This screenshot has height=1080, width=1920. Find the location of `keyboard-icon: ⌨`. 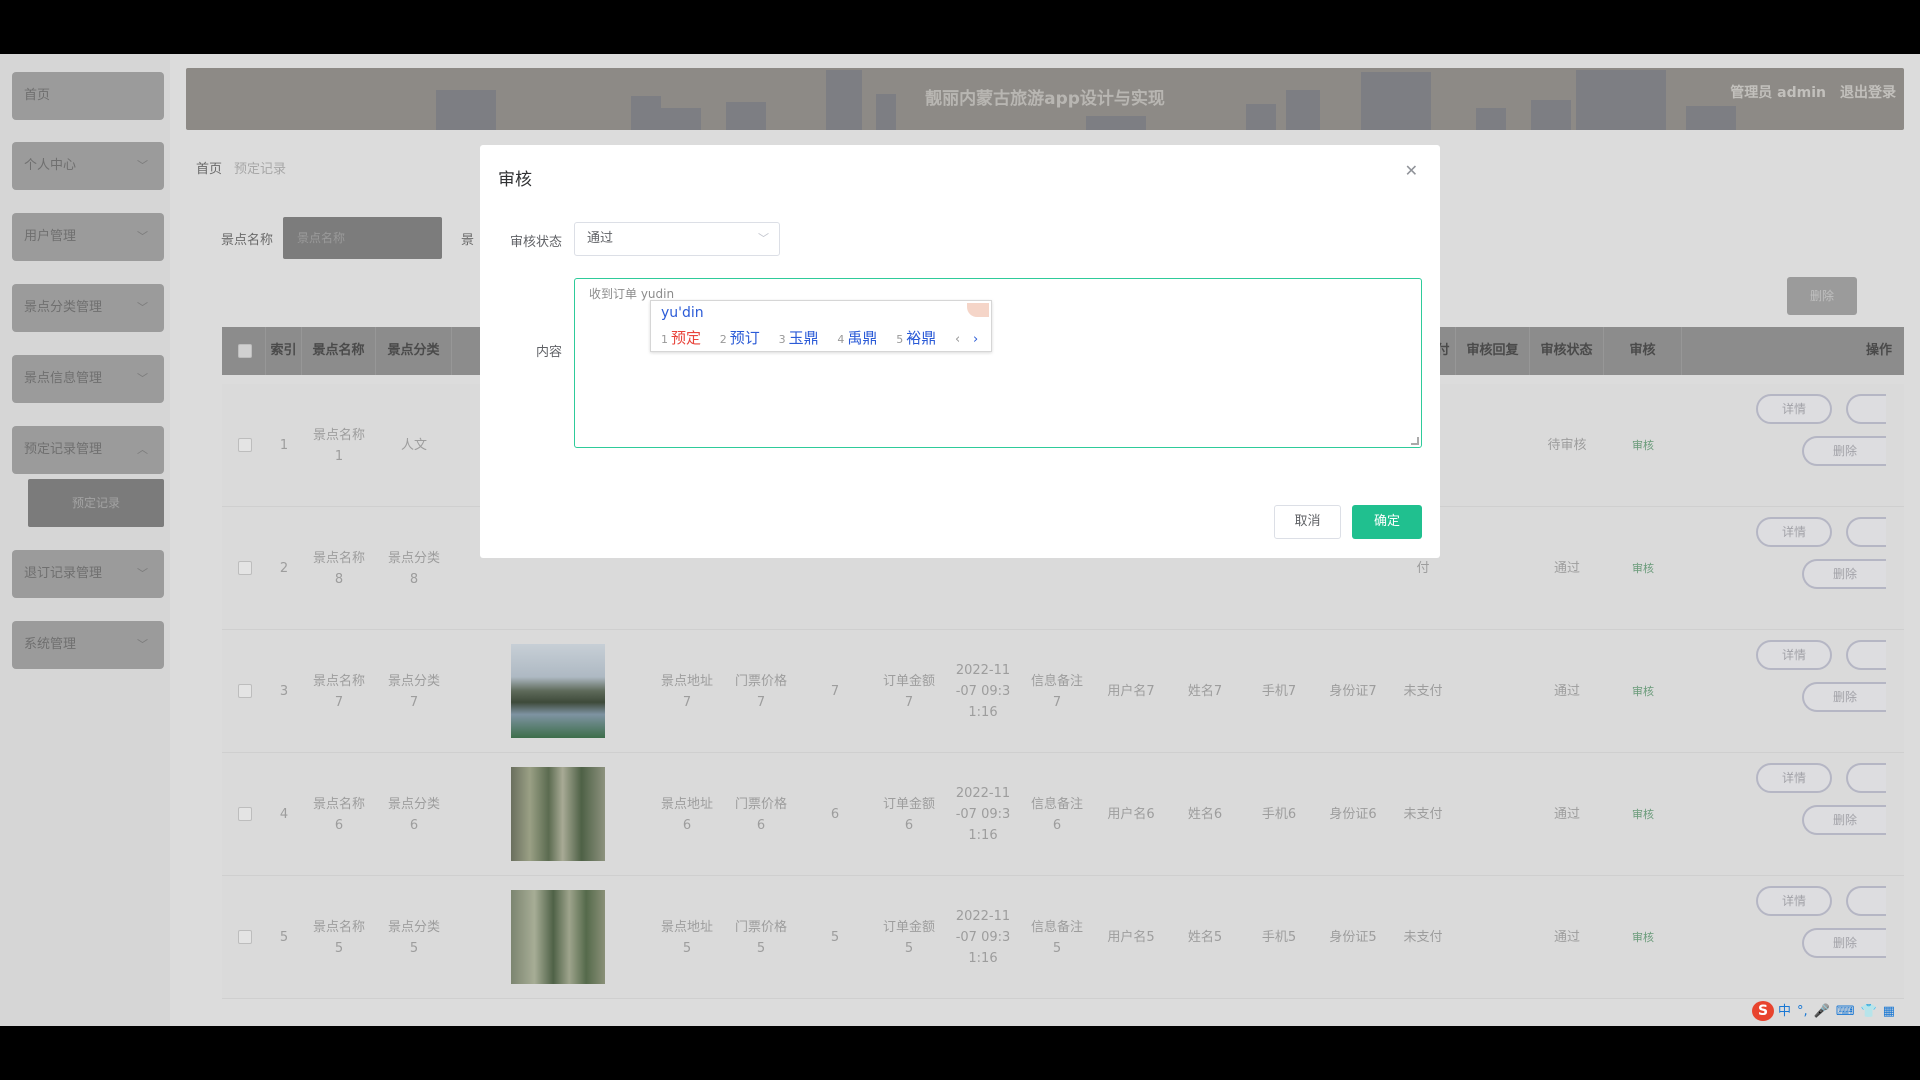

keyboard-icon: ⌨ is located at coordinates (1845, 1011).